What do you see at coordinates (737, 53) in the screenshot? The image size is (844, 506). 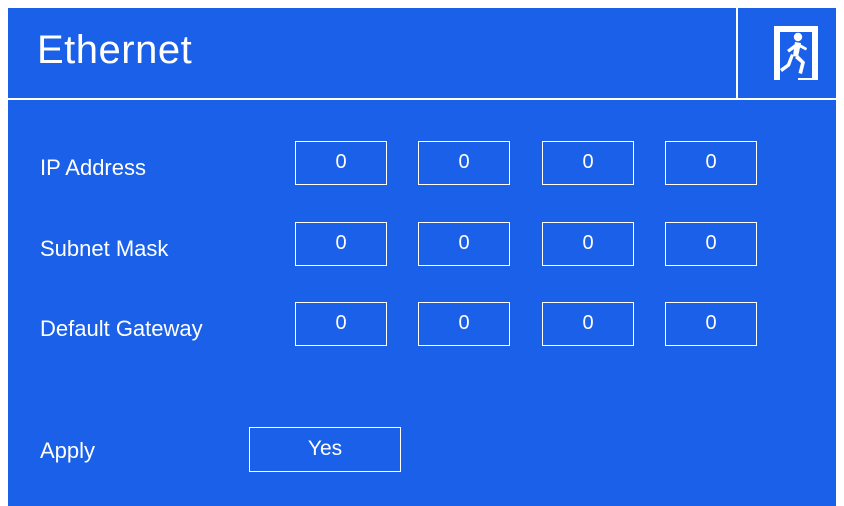 I see `header-divider` at bounding box center [737, 53].